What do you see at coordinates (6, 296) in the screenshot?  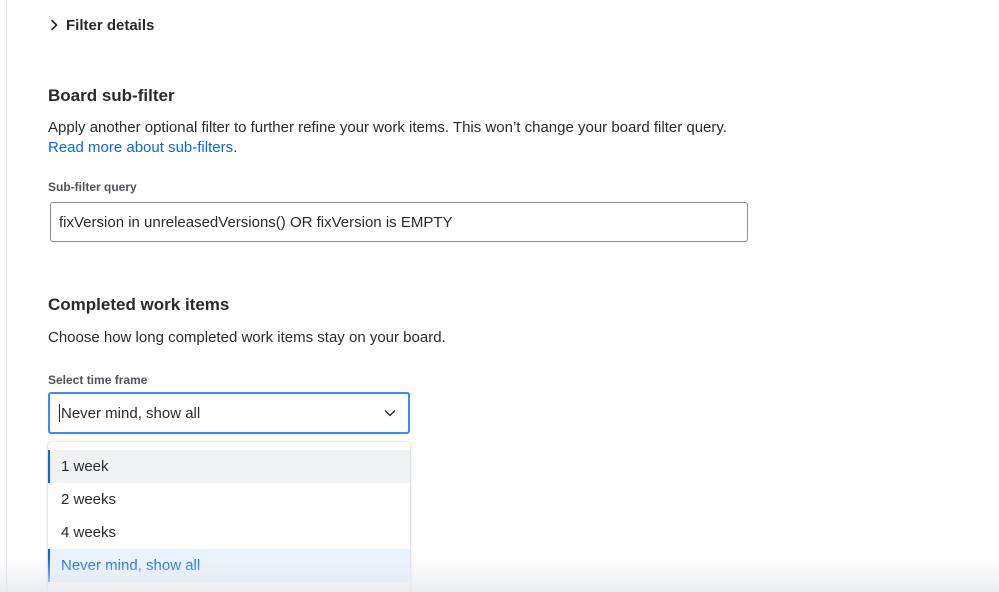 I see `left-divider` at bounding box center [6, 296].